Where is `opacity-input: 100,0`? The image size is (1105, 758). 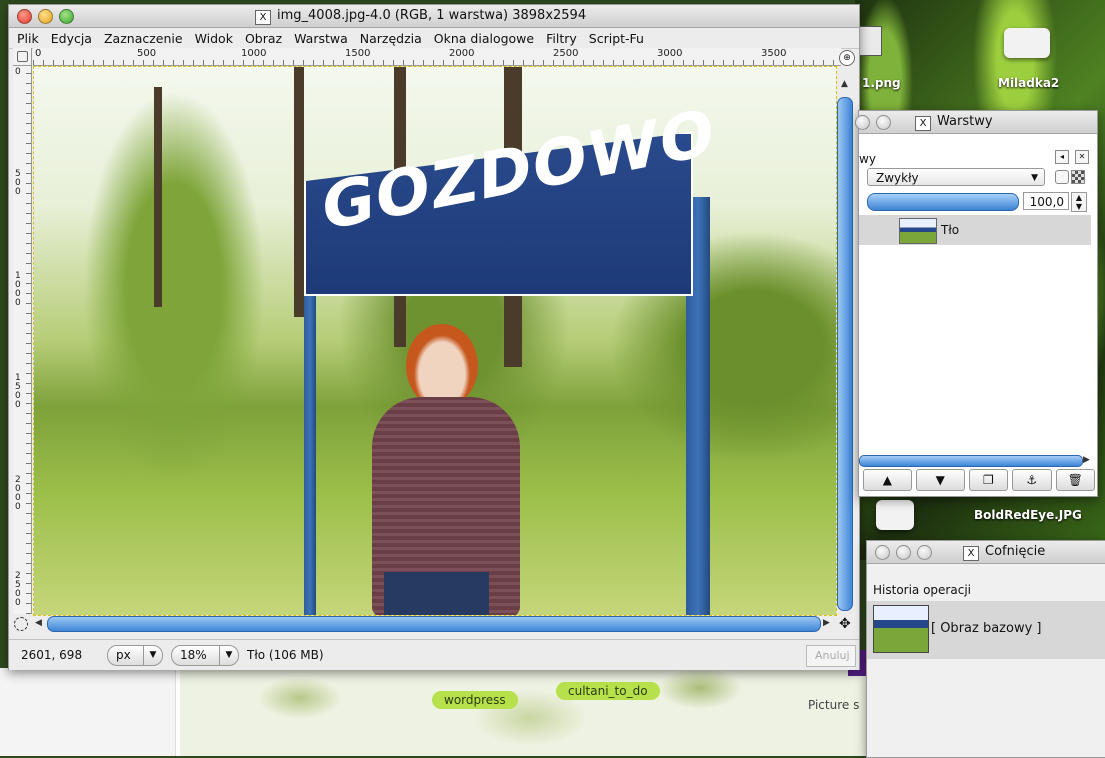
opacity-input: 100,0 is located at coordinates (1046, 201).